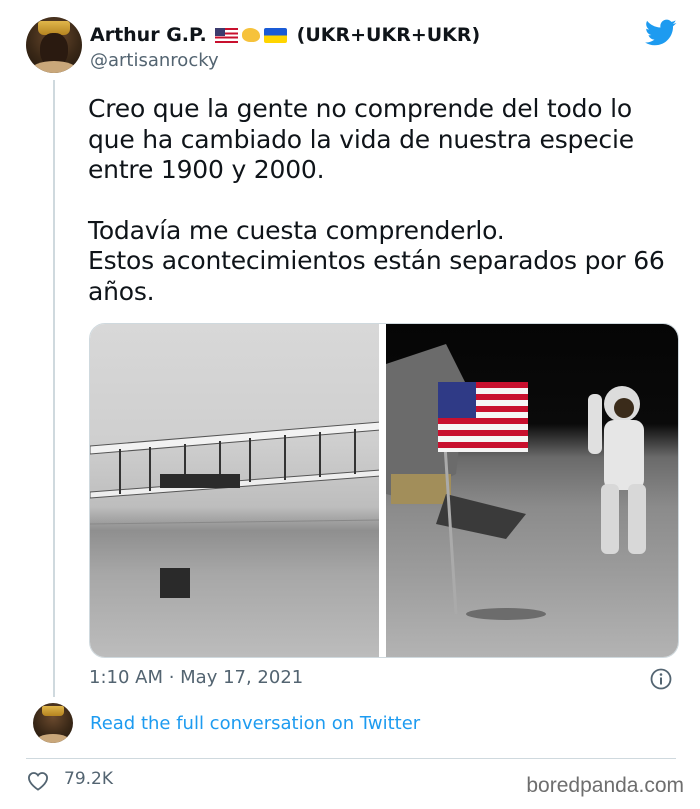  I want to click on heart-icon, so click(38, 781).